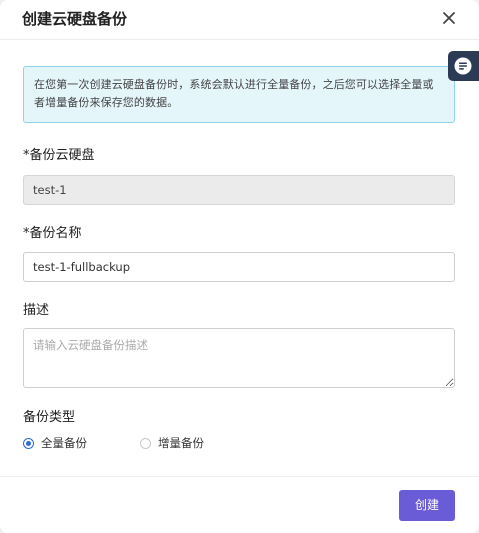  I want to click on dialog-title: 创建云硬盘备份, so click(75, 19).